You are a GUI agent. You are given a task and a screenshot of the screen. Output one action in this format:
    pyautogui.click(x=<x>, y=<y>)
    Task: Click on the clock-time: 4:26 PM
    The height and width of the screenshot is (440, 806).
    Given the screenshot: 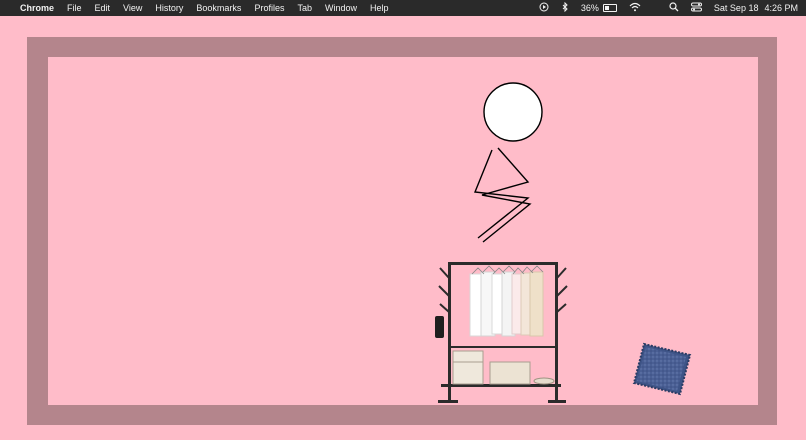 What is the action you would take?
    pyautogui.click(x=781, y=8)
    